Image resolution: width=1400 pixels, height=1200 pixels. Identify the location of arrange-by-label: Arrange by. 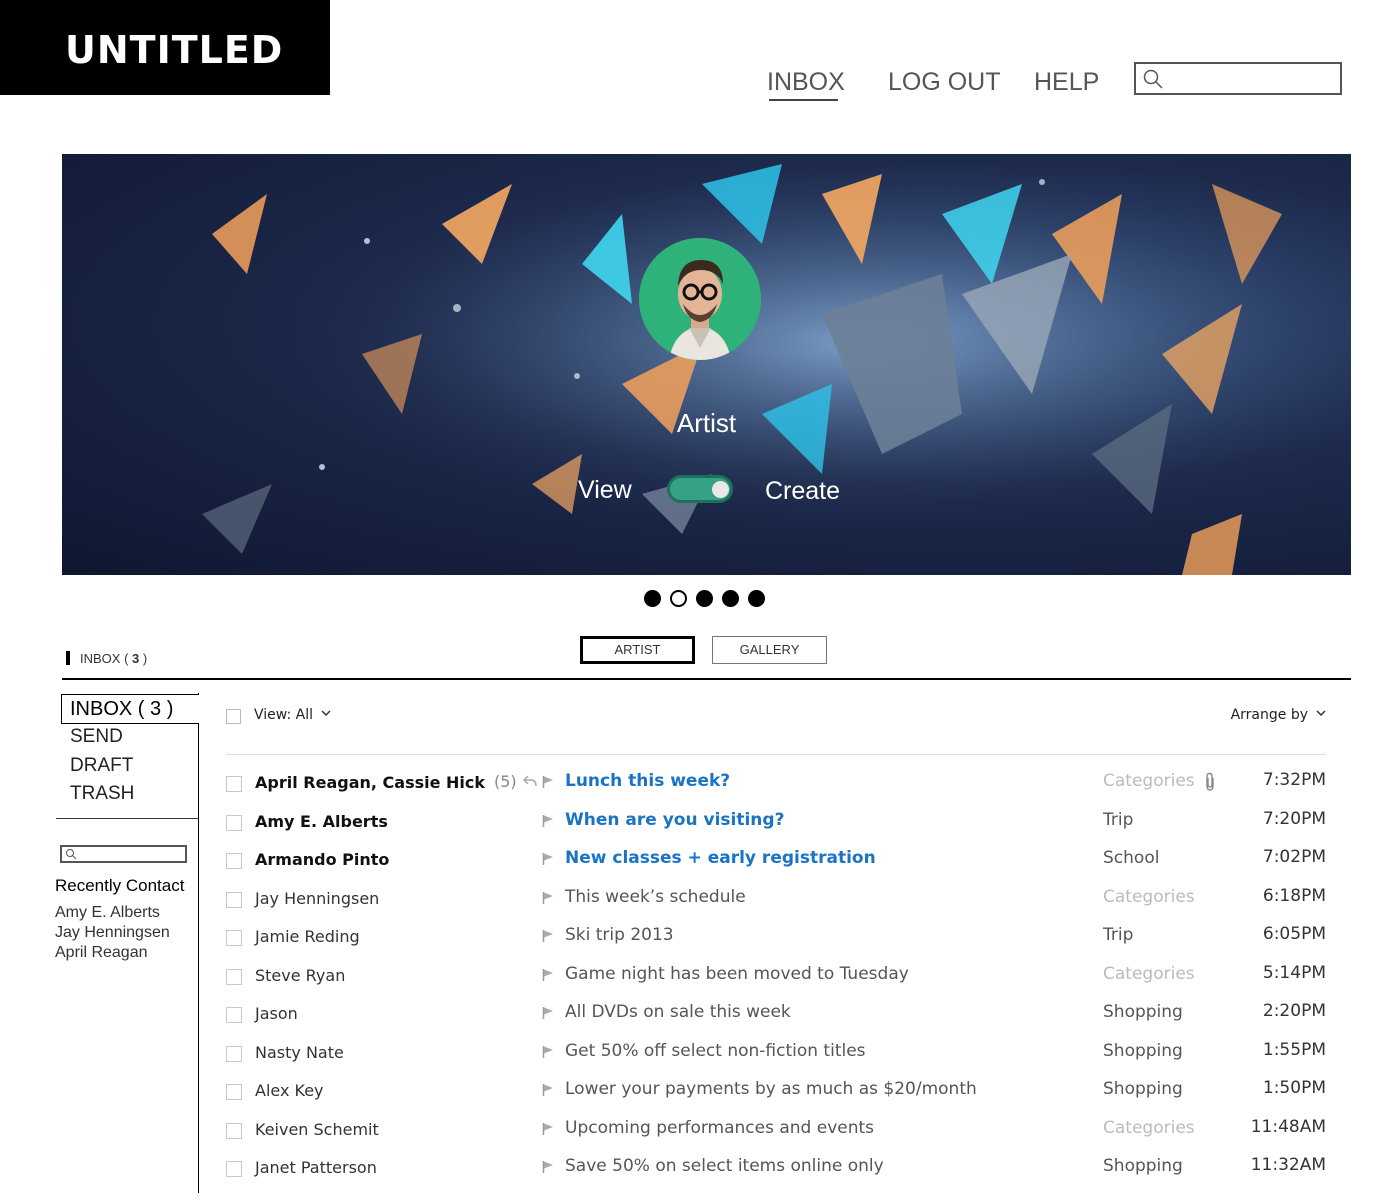
(1269, 715).